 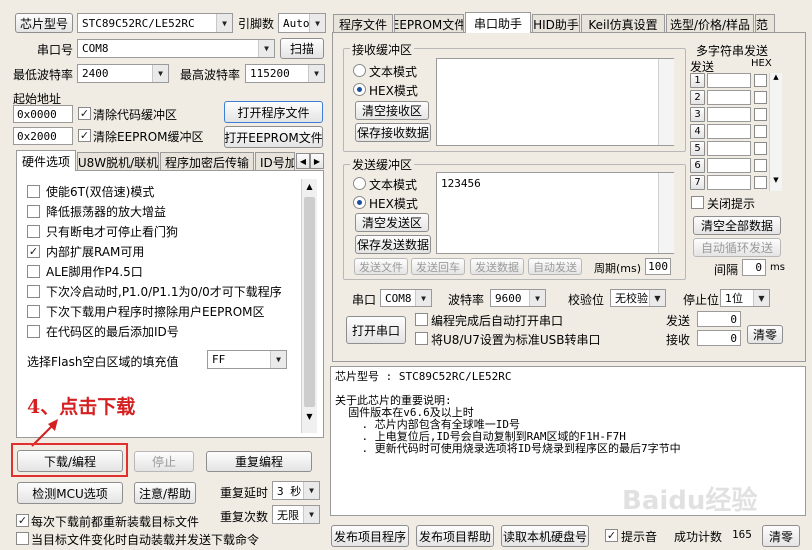 I want to click on reload-checkbox: ✓, so click(x=22, y=520).